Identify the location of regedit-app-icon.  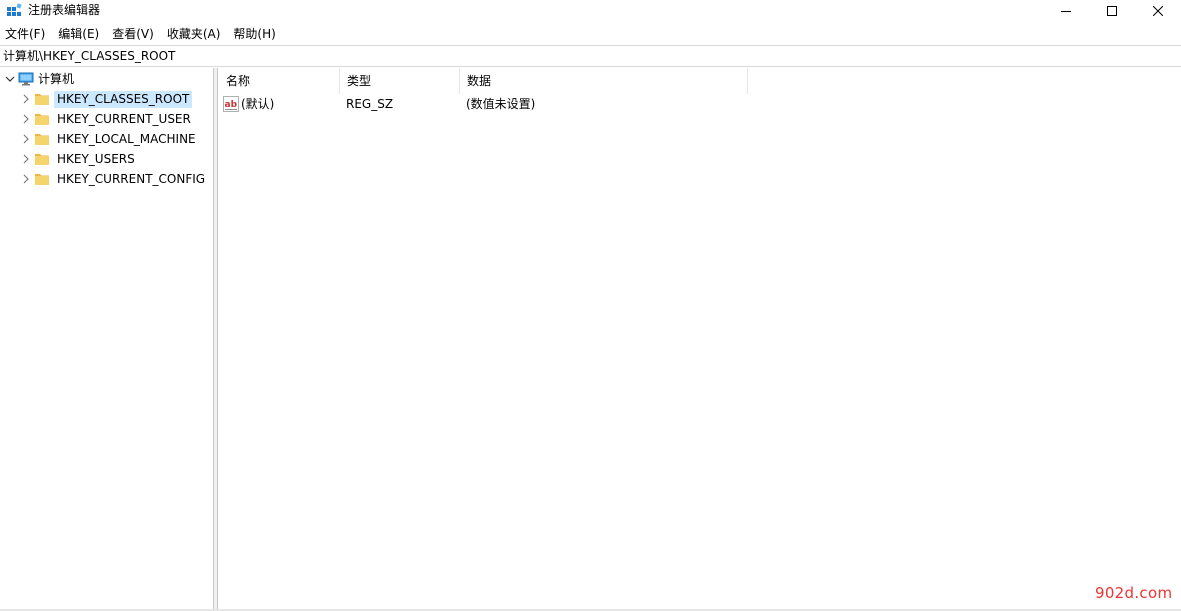
(14, 9).